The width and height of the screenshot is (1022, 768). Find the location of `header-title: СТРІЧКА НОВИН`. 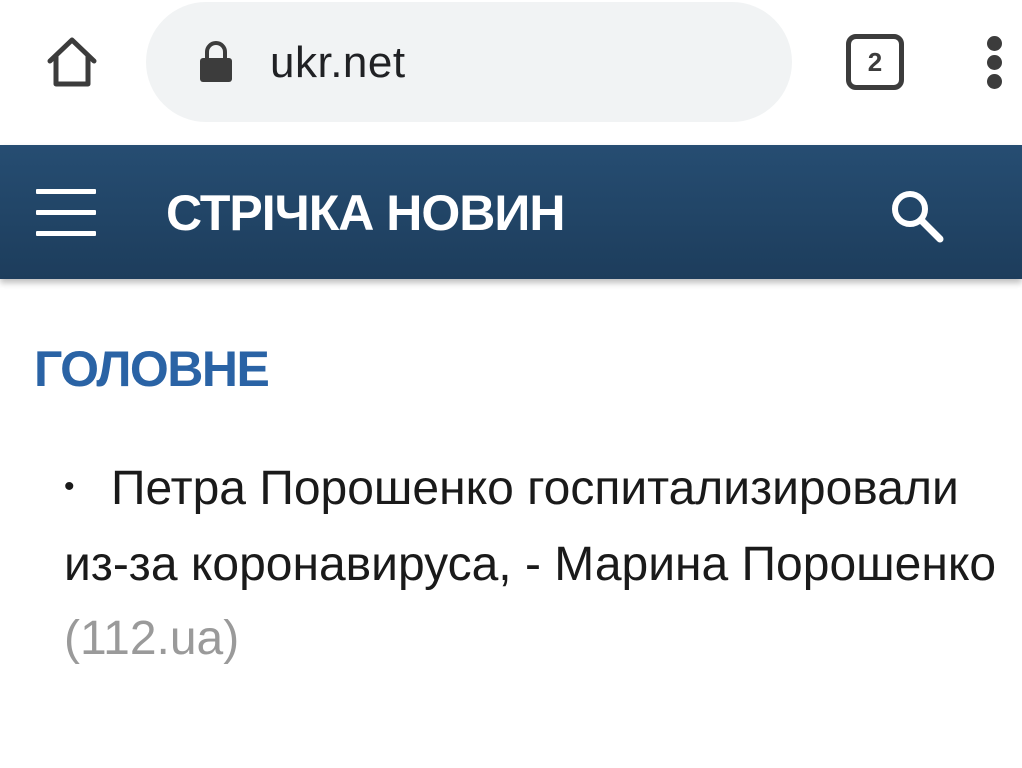

header-title: СТРІЧКА НОВИН is located at coordinates (365, 213).